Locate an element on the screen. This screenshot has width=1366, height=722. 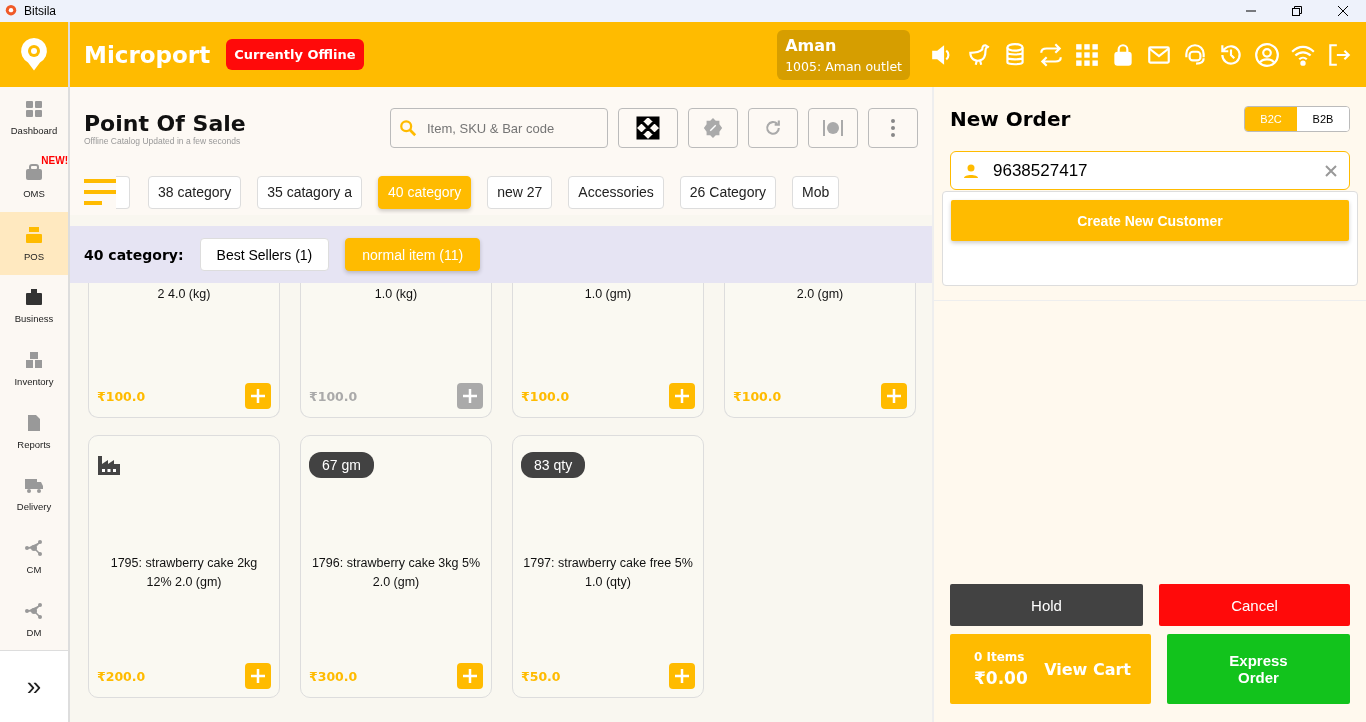
brand-name: Microport is located at coordinates (147, 54).